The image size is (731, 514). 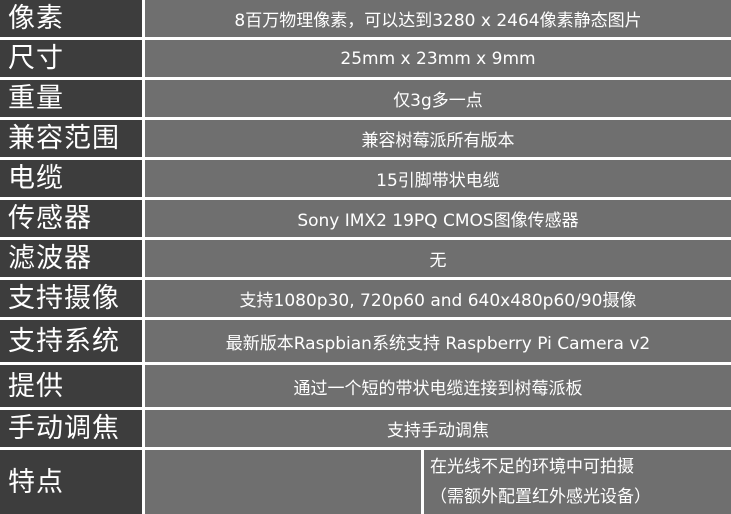 I want to click on feature-note-line1: 在光线不足的环境中可拍摄, so click(x=532, y=467).